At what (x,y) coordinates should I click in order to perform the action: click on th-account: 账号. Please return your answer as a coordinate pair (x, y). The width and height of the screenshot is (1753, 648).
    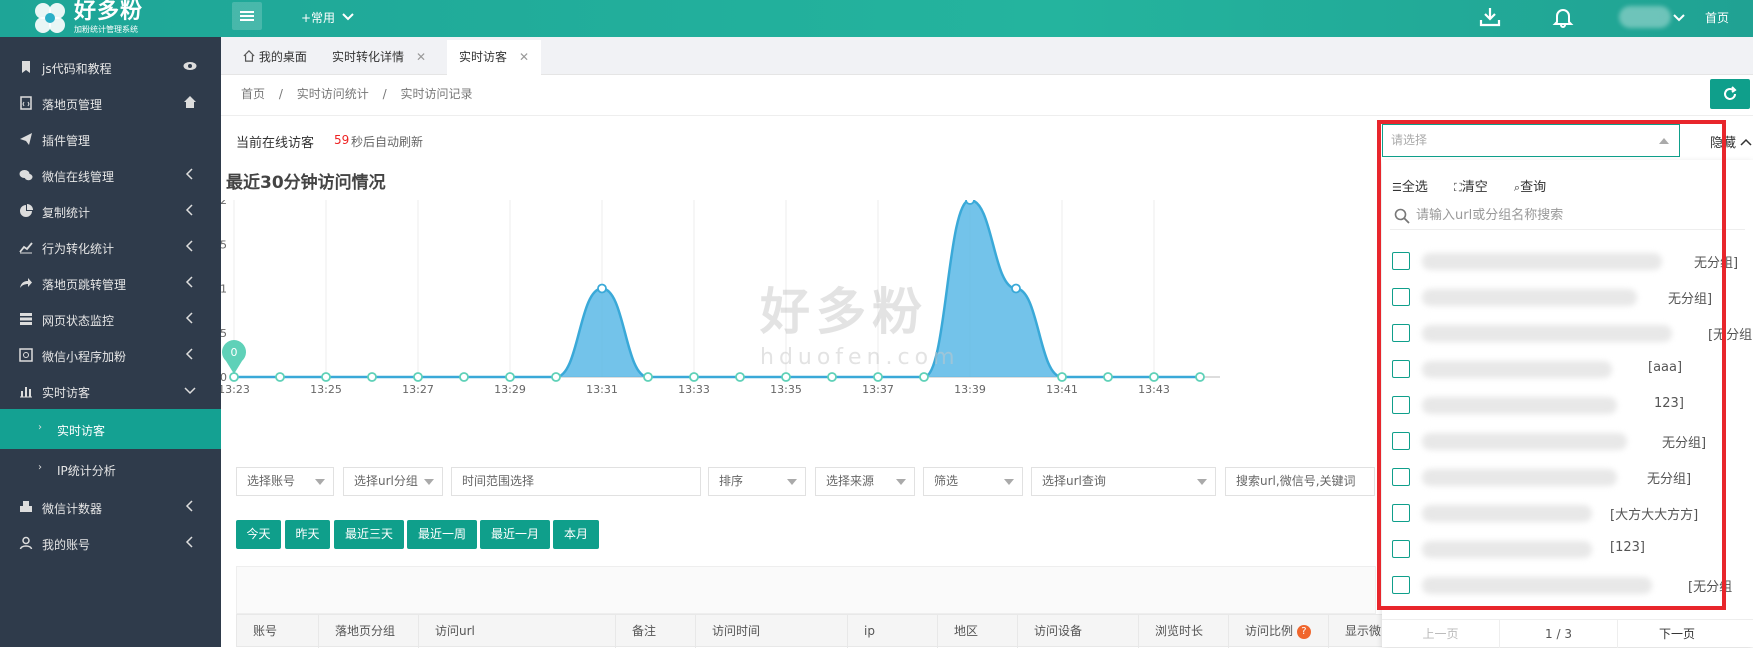
    Looking at the image, I should click on (278, 631).